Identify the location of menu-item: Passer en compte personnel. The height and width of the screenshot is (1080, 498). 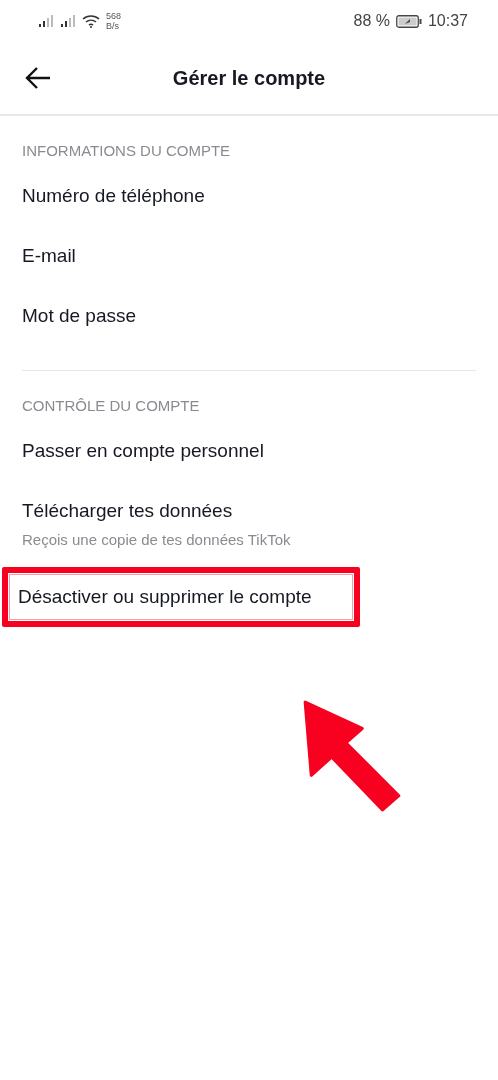
(249, 451).